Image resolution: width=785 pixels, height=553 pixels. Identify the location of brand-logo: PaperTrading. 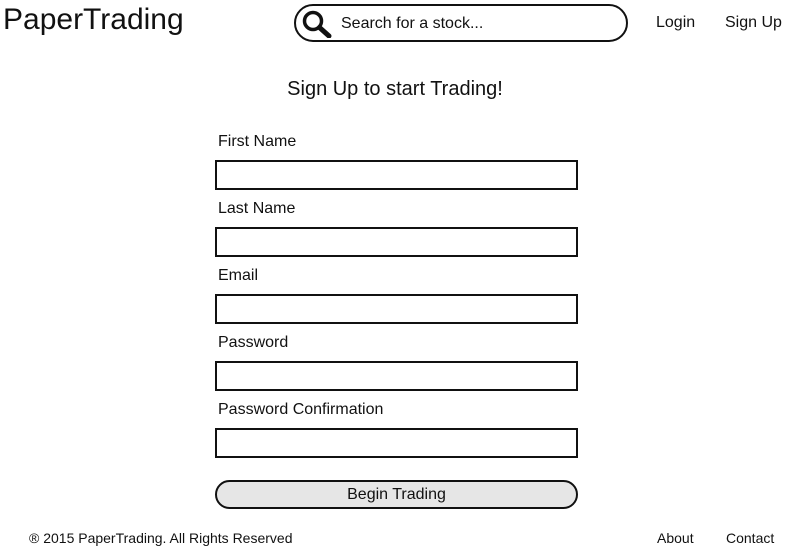
(93, 20).